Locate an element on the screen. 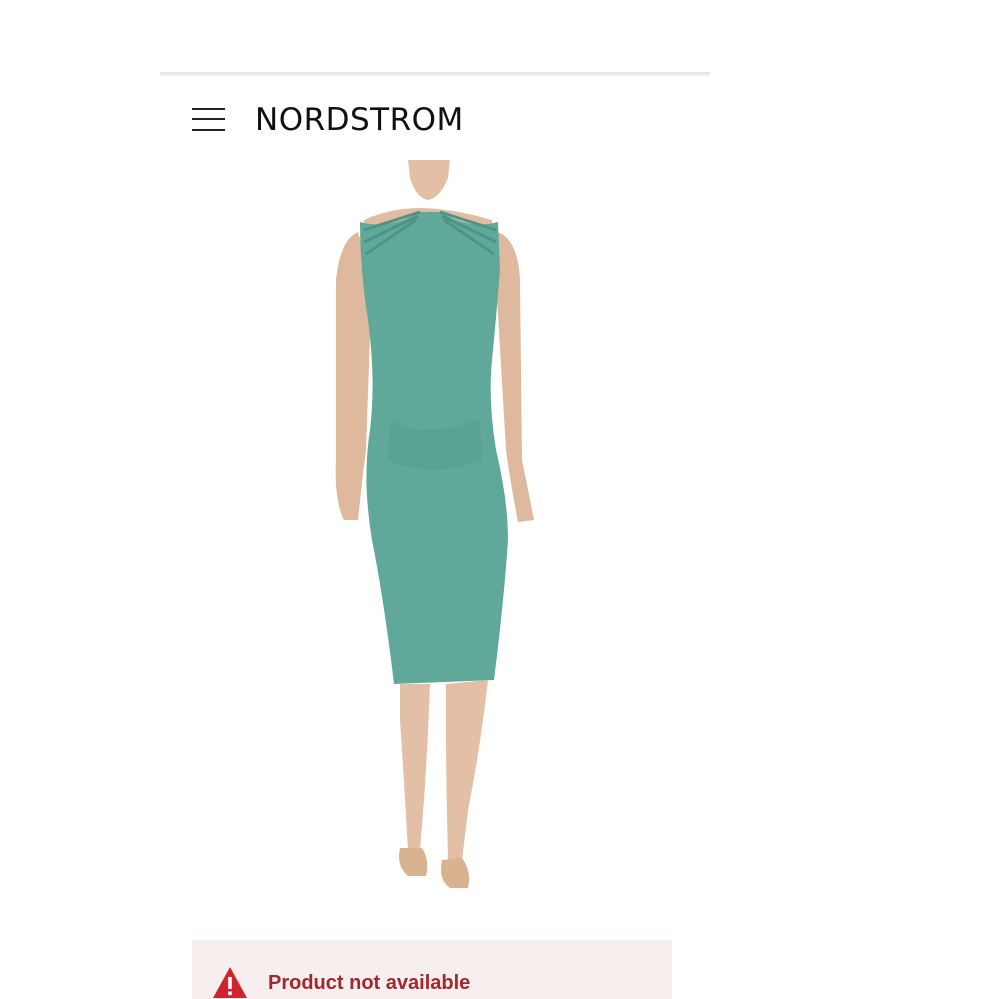 This screenshot has width=1000, height=999. brand-logo: NORDSTROM is located at coordinates (359, 120).